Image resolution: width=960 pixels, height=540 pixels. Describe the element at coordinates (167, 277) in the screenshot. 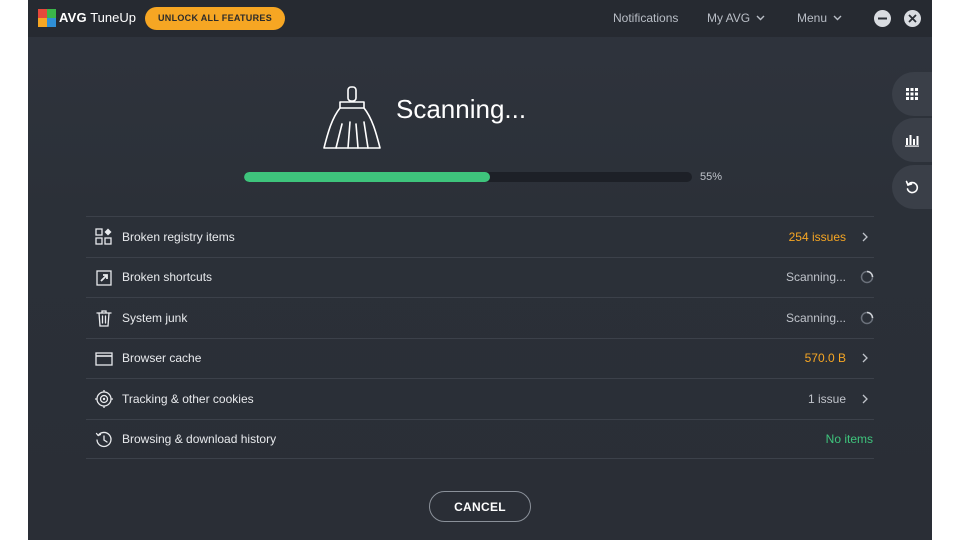

I see `result-label: Broken shortcuts` at that location.